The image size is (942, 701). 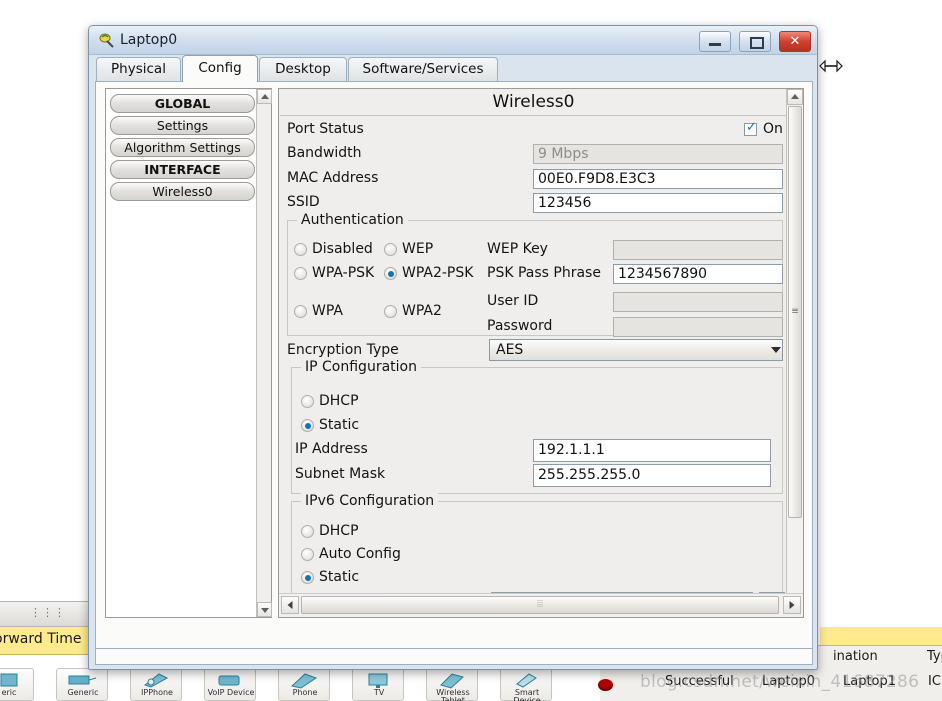 I want to click on palette-item-wireless-tablet: Wireless Tablet, so click(x=452, y=684).